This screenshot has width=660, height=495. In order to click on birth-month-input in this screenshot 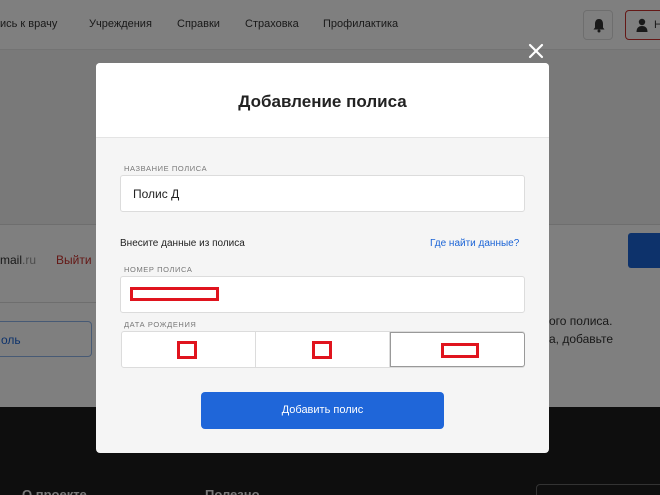, I will do `click(323, 349)`.